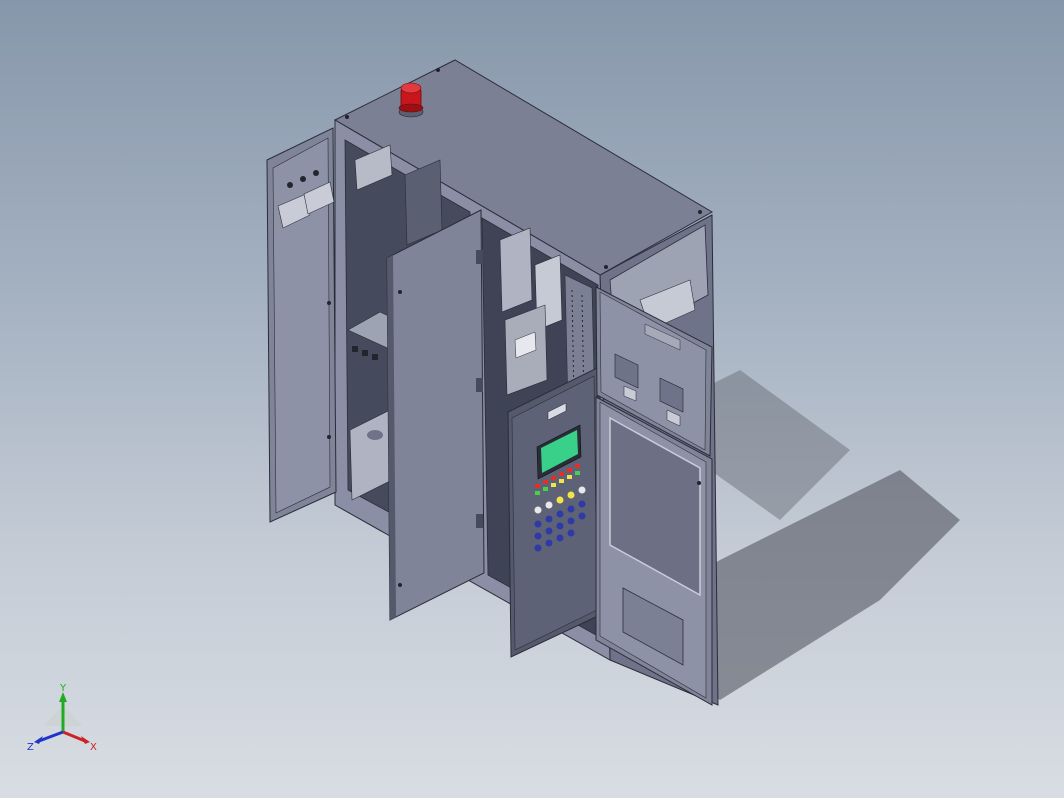 This screenshot has height=798, width=1064. What do you see at coordinates (554, 512) in the screenshot?
I see `control-panel-door` at bounding box center [554, 512].